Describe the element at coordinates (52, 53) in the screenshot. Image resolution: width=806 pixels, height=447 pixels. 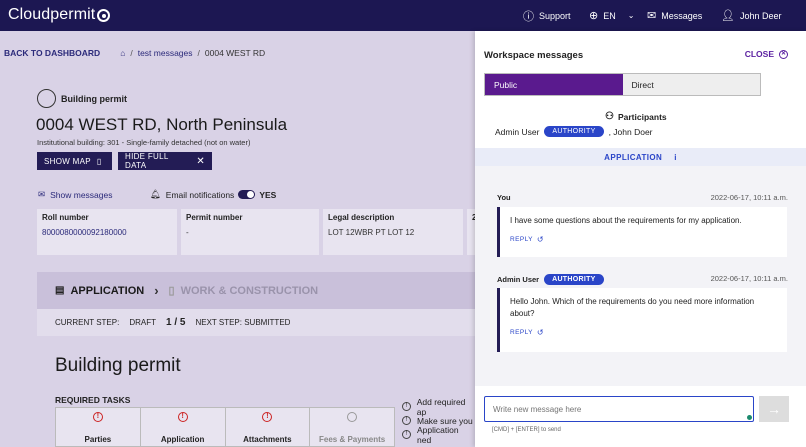
I see `back-to-dashboard-link: BACK TO DASHBOARD` at that location.